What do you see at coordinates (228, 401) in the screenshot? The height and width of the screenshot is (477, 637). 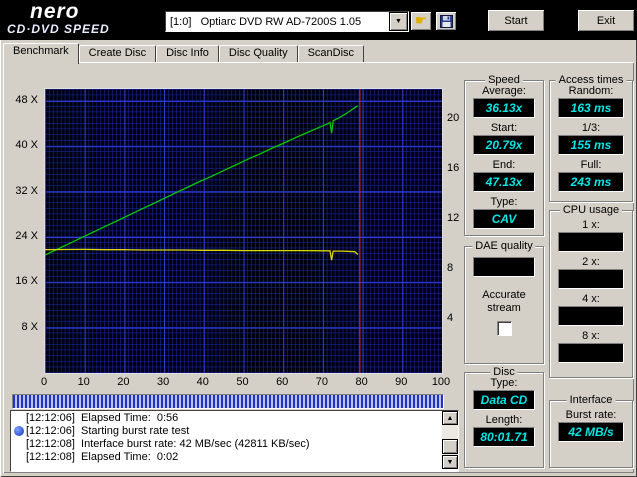 I see `test-progress-bar` at bounding box center [228, 401].